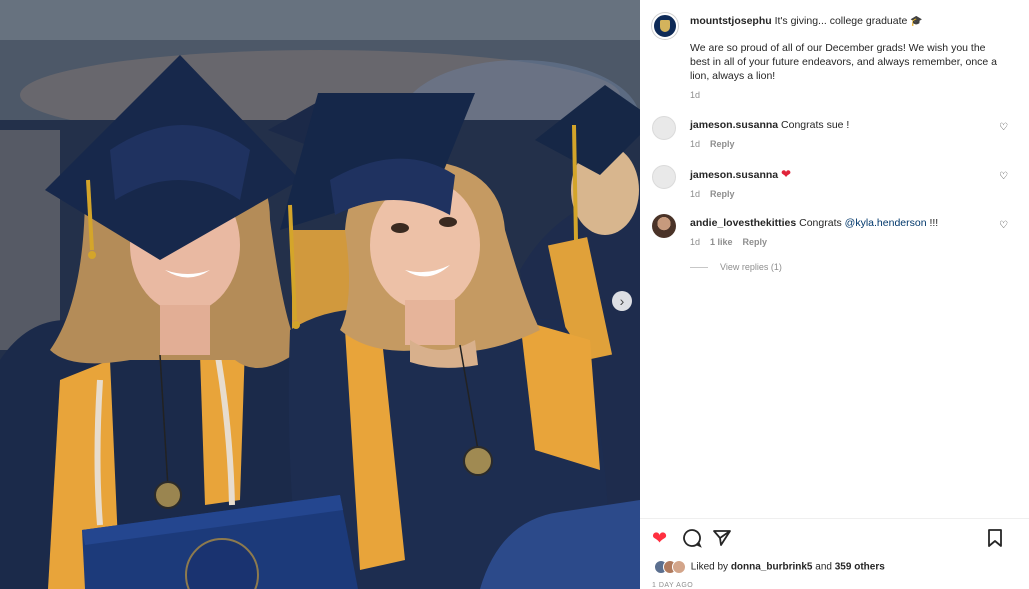 The image size is (1029, 589). What do you see at coordinates (721, 242) in the screenshot?
I see `comment-likes-count: 1 like` at bounding box center [721, 242].